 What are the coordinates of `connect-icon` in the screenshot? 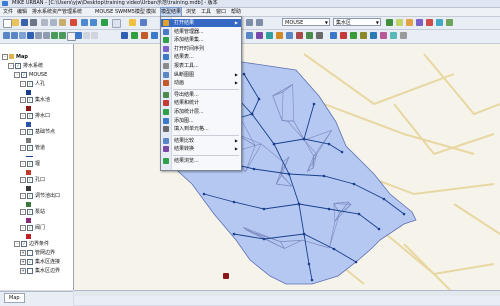 It's located at (343, 35).